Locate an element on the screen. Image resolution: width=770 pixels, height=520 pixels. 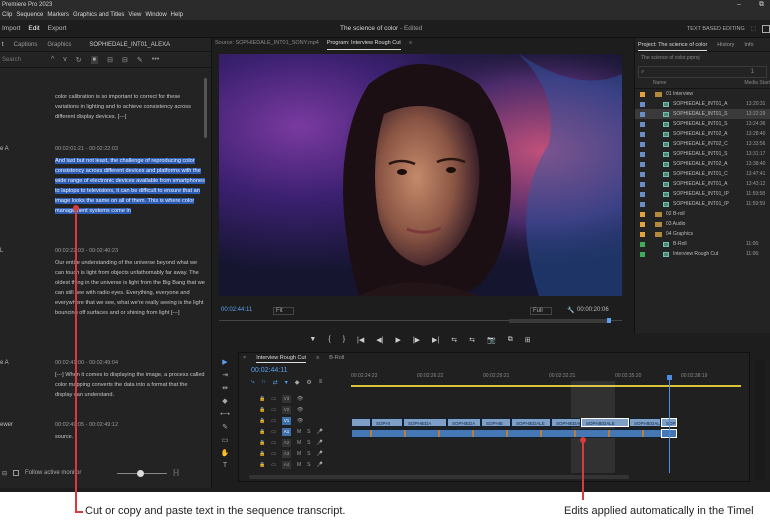
transcript-search-input: Search is located at coordinates (22, 60).